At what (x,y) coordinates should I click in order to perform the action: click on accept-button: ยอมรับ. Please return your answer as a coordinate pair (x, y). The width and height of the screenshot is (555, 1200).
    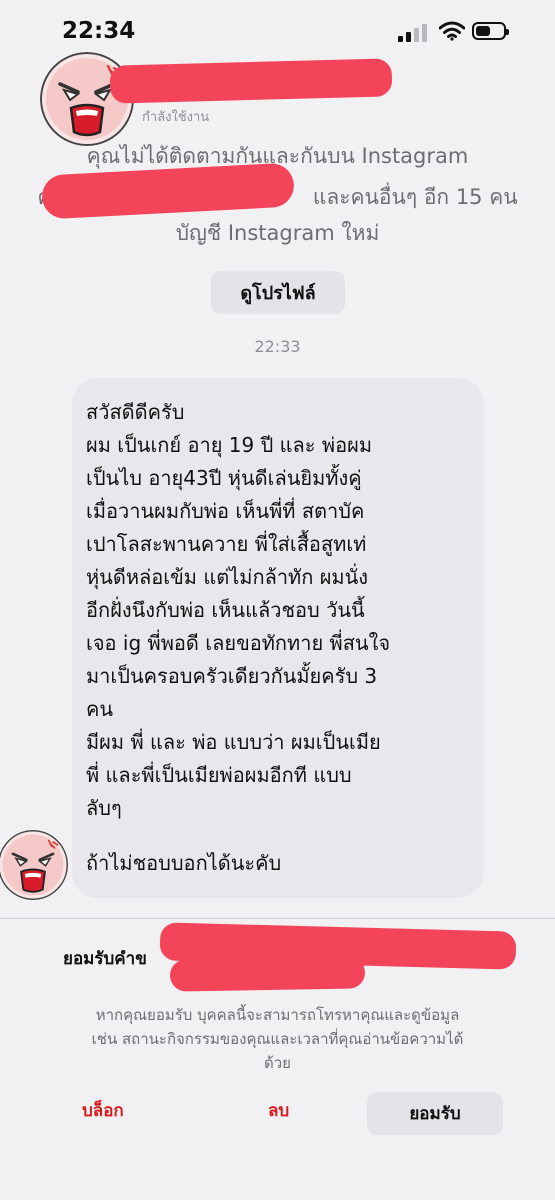
    Looking at the image, I should click on (435, 1113).